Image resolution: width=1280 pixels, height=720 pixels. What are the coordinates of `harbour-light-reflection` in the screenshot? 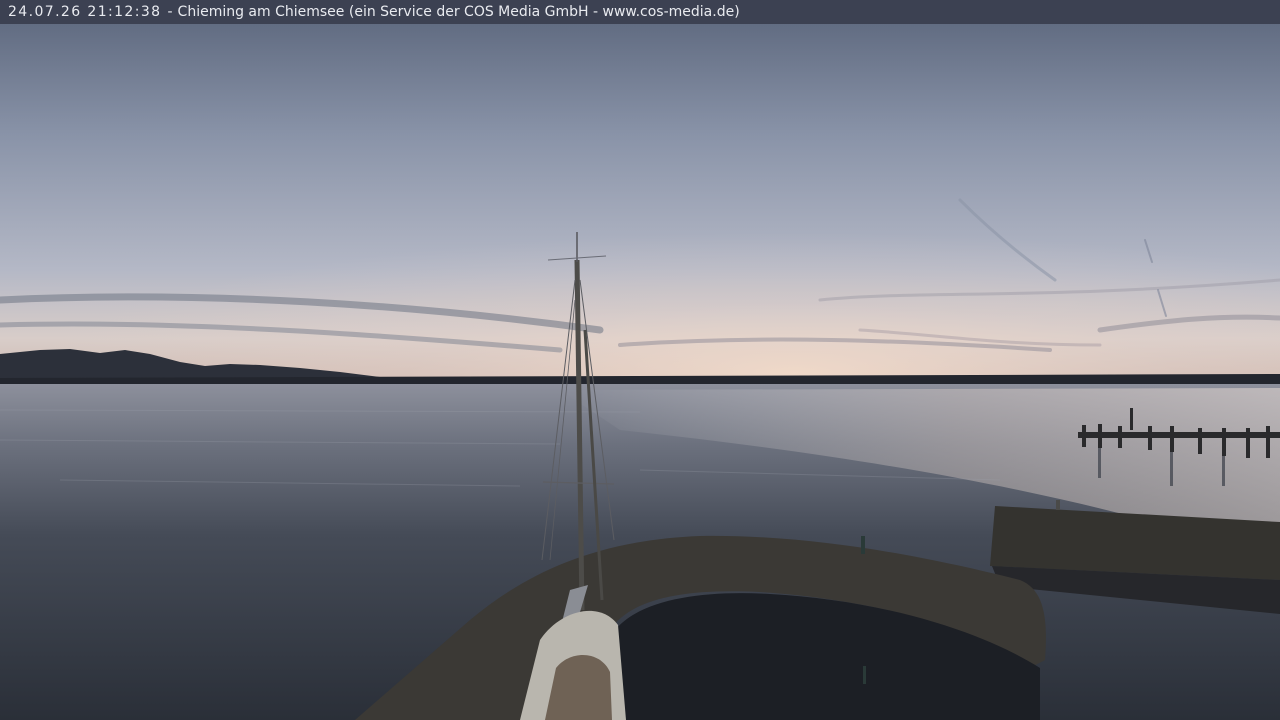 It's located at (864, 675).